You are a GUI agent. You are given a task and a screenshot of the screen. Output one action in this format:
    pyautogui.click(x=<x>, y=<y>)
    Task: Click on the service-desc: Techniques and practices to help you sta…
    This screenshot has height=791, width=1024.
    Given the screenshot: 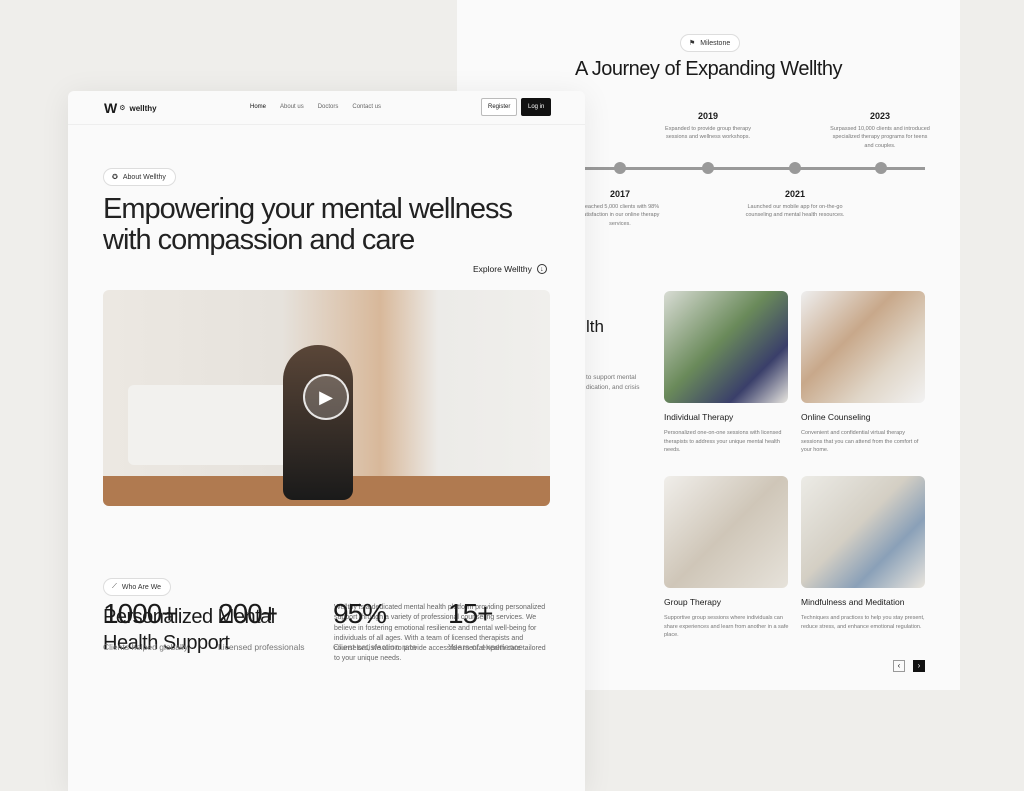 What is the action you would take?
    pyautogui.click(x=863, y=622)
    